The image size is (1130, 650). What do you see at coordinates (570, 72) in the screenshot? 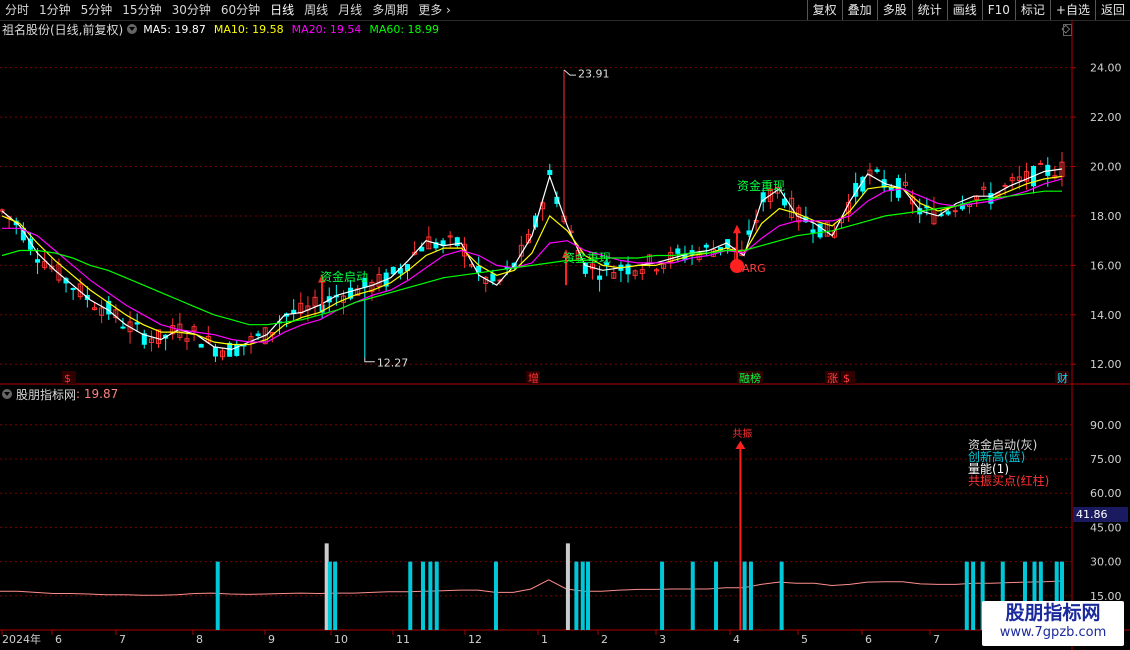
I see `high-annotation-line` at bounding box center [570, 72].